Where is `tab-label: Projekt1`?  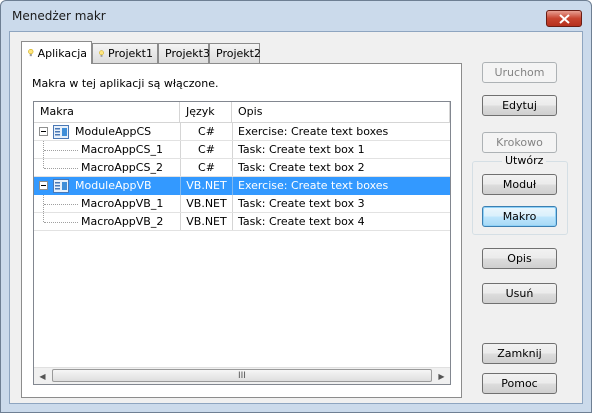 tab-label: Projekt1 is located at coordinates (130, 53).